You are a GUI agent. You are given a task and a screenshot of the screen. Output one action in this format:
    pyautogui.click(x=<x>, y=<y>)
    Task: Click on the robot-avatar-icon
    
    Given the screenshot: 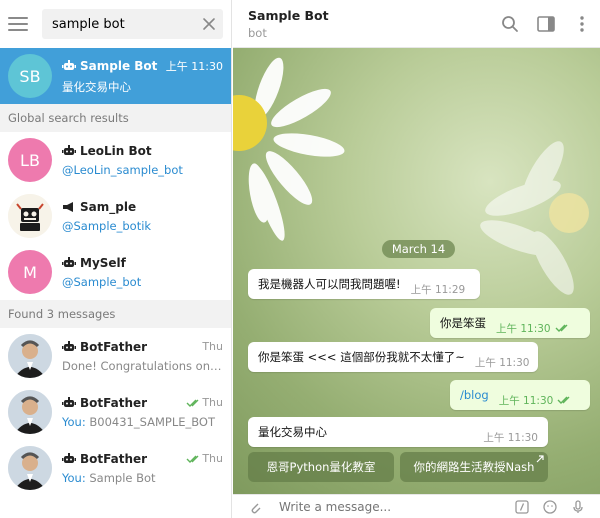 What is the action you would take?
    pyautogui.click(x=30, y=216)
    